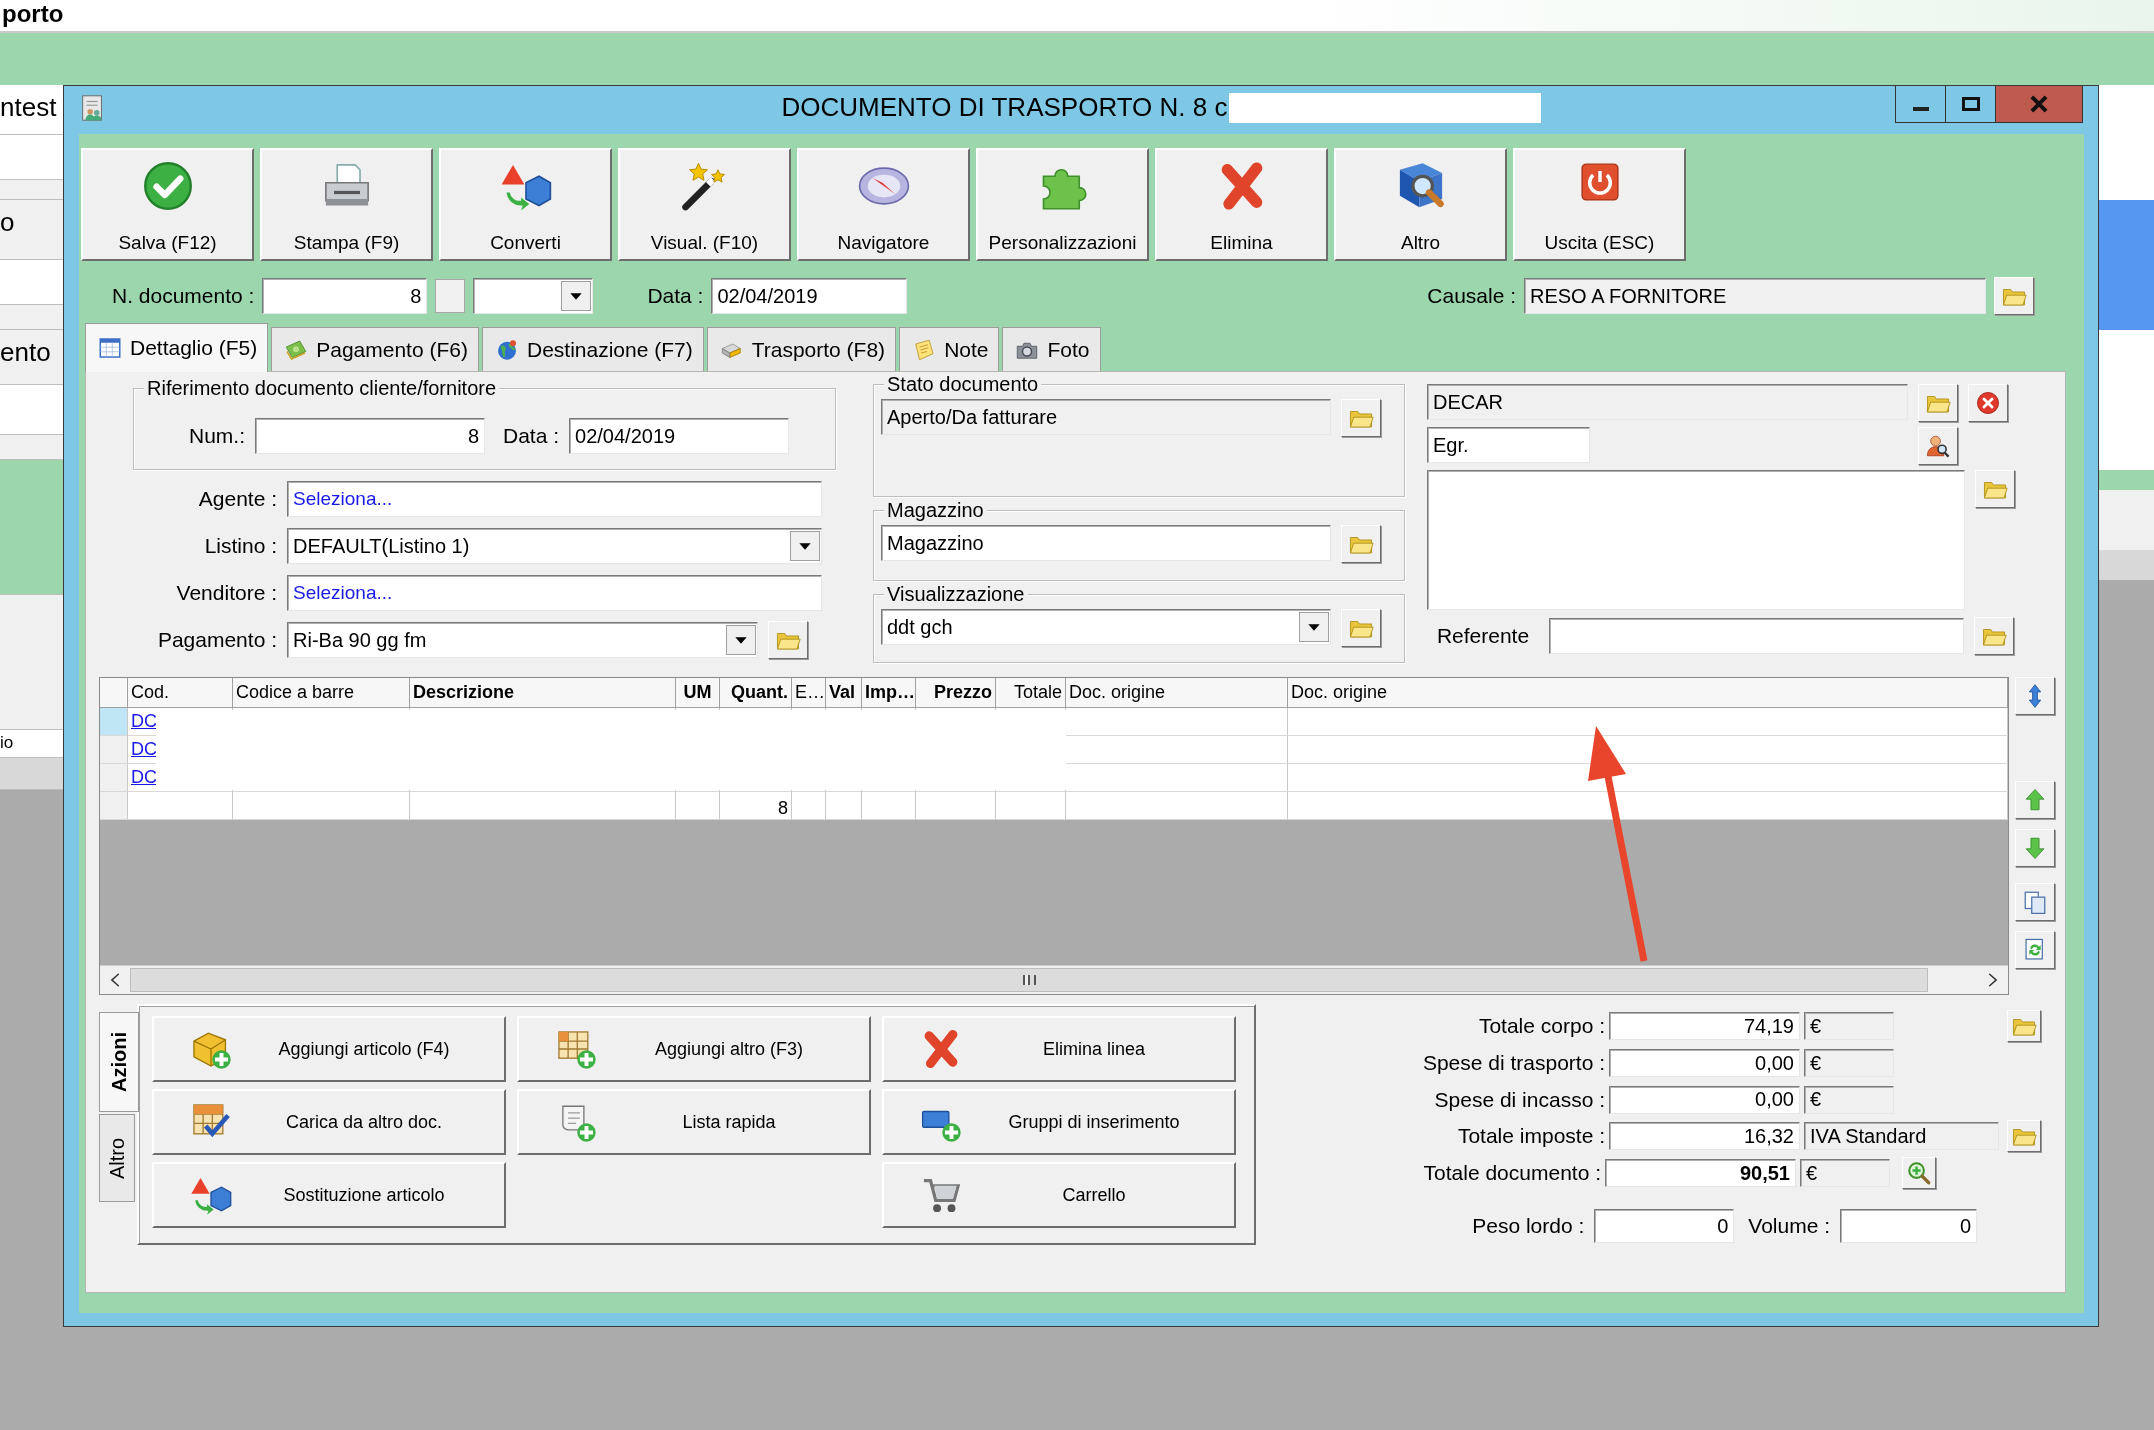 The image size is (2154, 1430). What do you see at coordinates (33, 14) in the screenshot?
I see `background-title: porto` at bounding box center [33, 14].